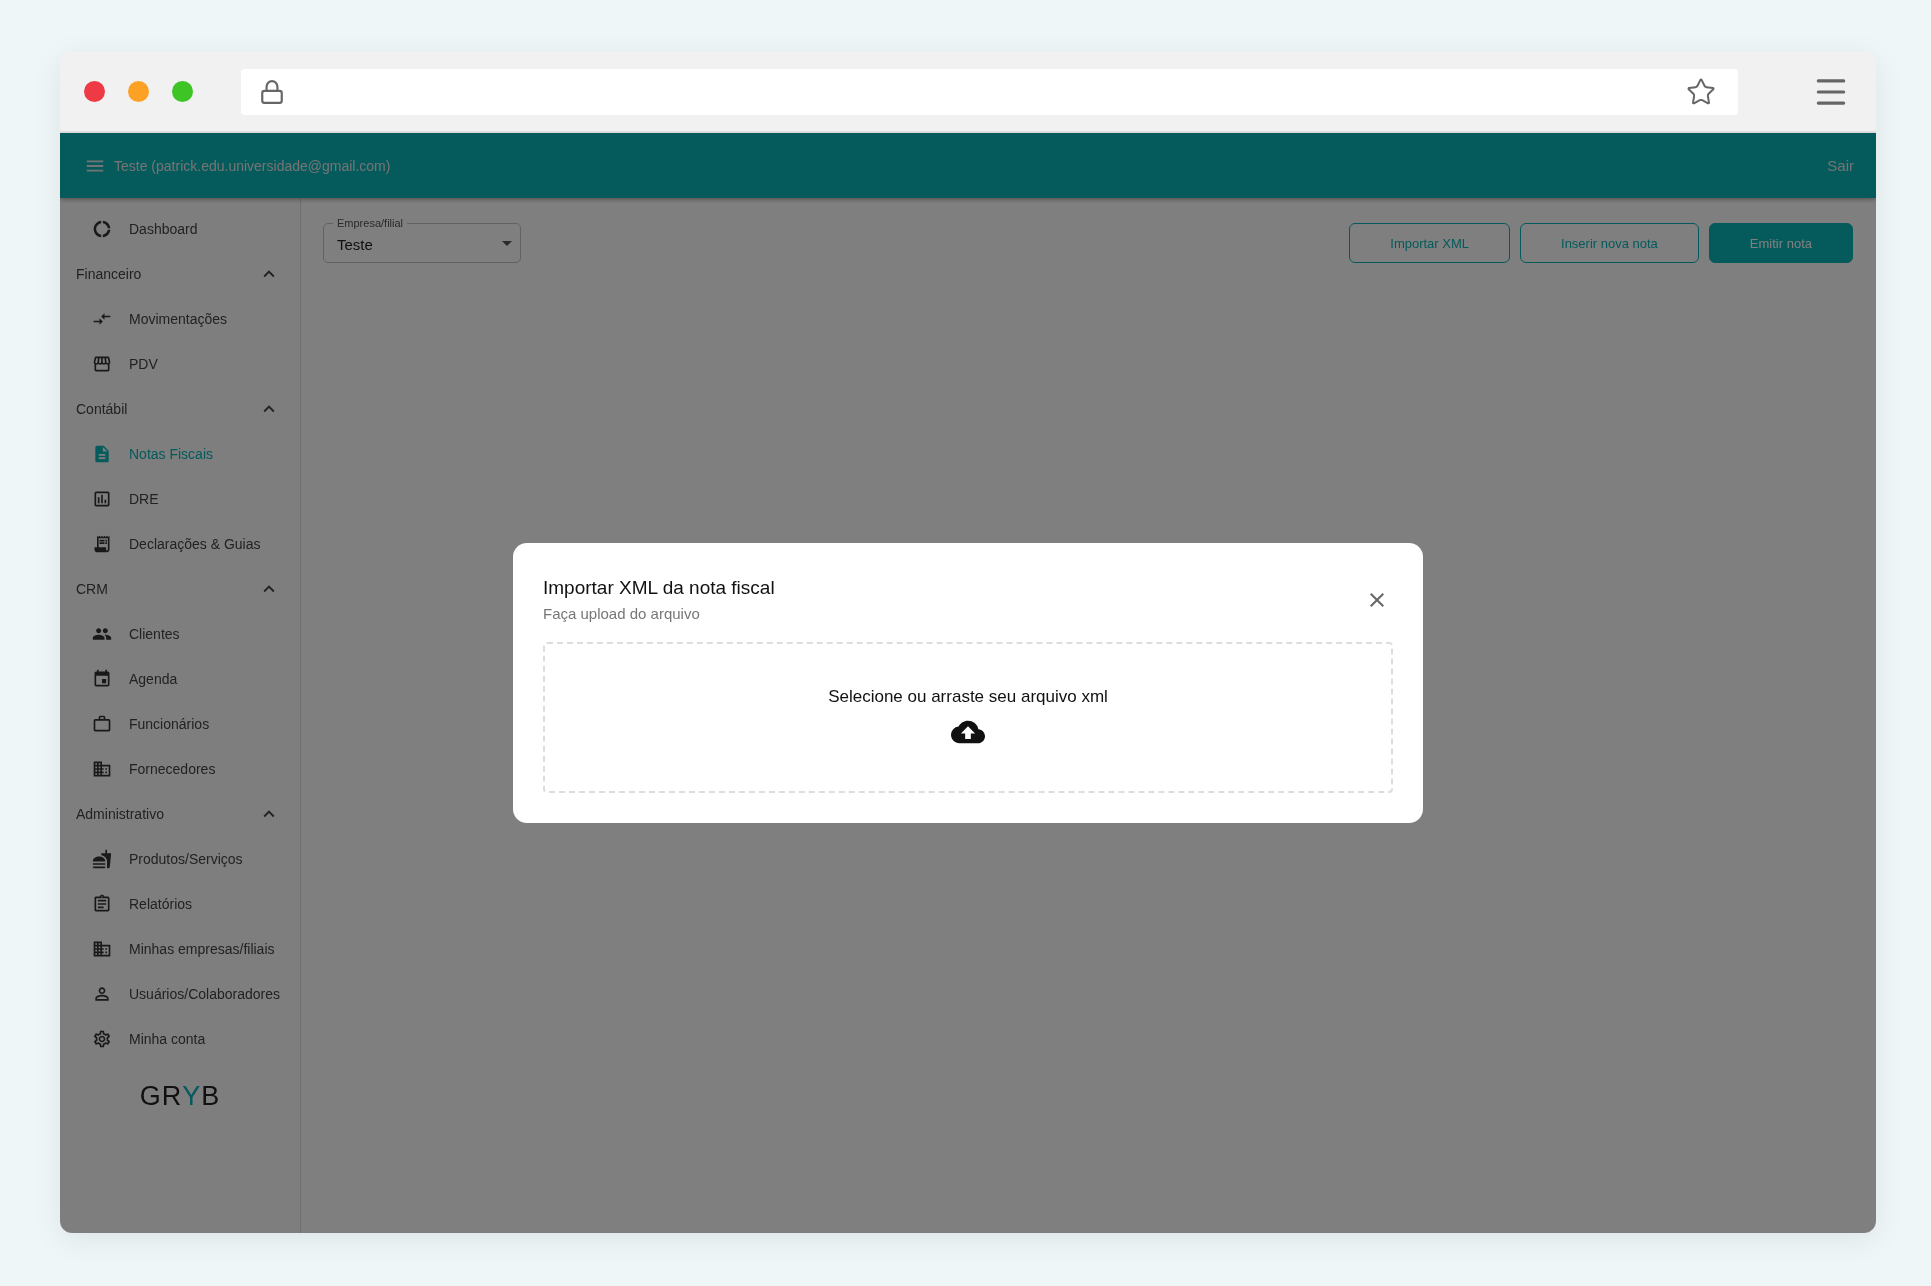 This screenshot has width=1931, height=1286. I want to click on sidebar-group-header: Financeiro, so click(180, 273).